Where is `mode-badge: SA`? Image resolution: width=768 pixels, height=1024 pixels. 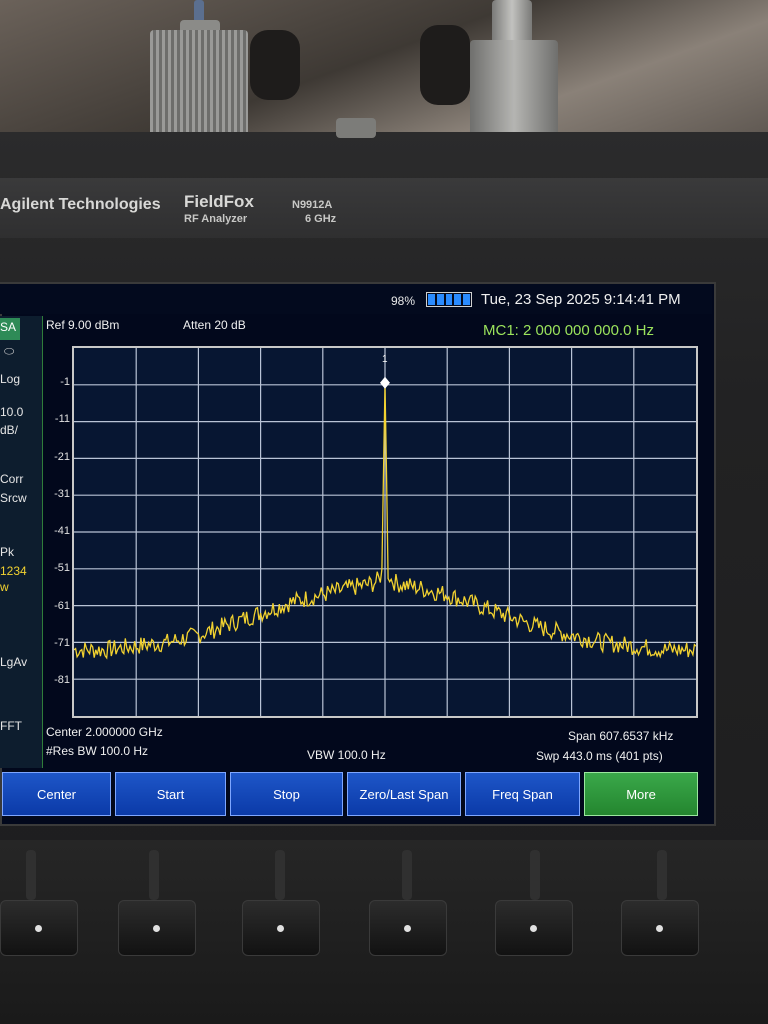 mode-badge: SA is located at coordinates (10, 329).